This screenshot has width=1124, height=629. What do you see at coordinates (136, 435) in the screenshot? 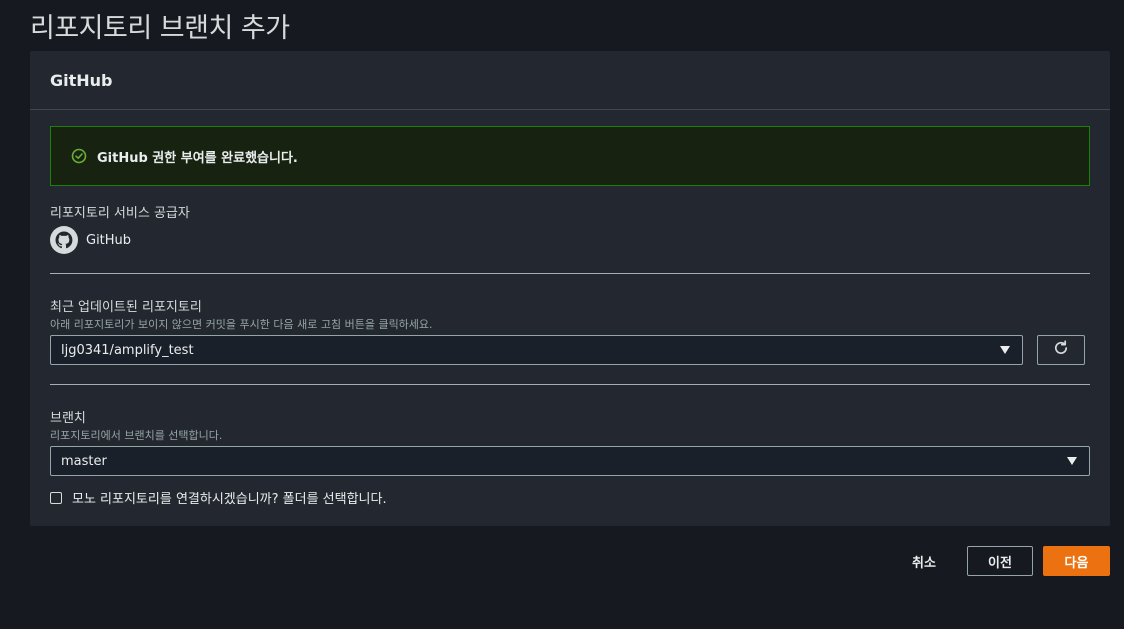
I see `branch-description: 리포지토리에서 브랜치를 선택합니다.` at bounding box center [136, 435].